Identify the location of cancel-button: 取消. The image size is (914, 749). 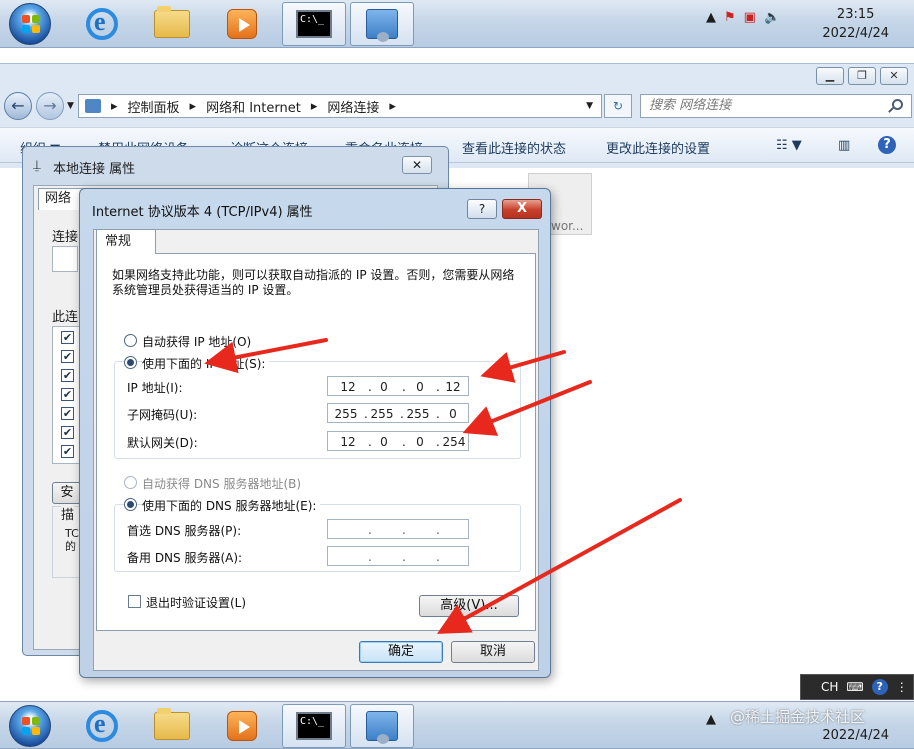
(493, 652).